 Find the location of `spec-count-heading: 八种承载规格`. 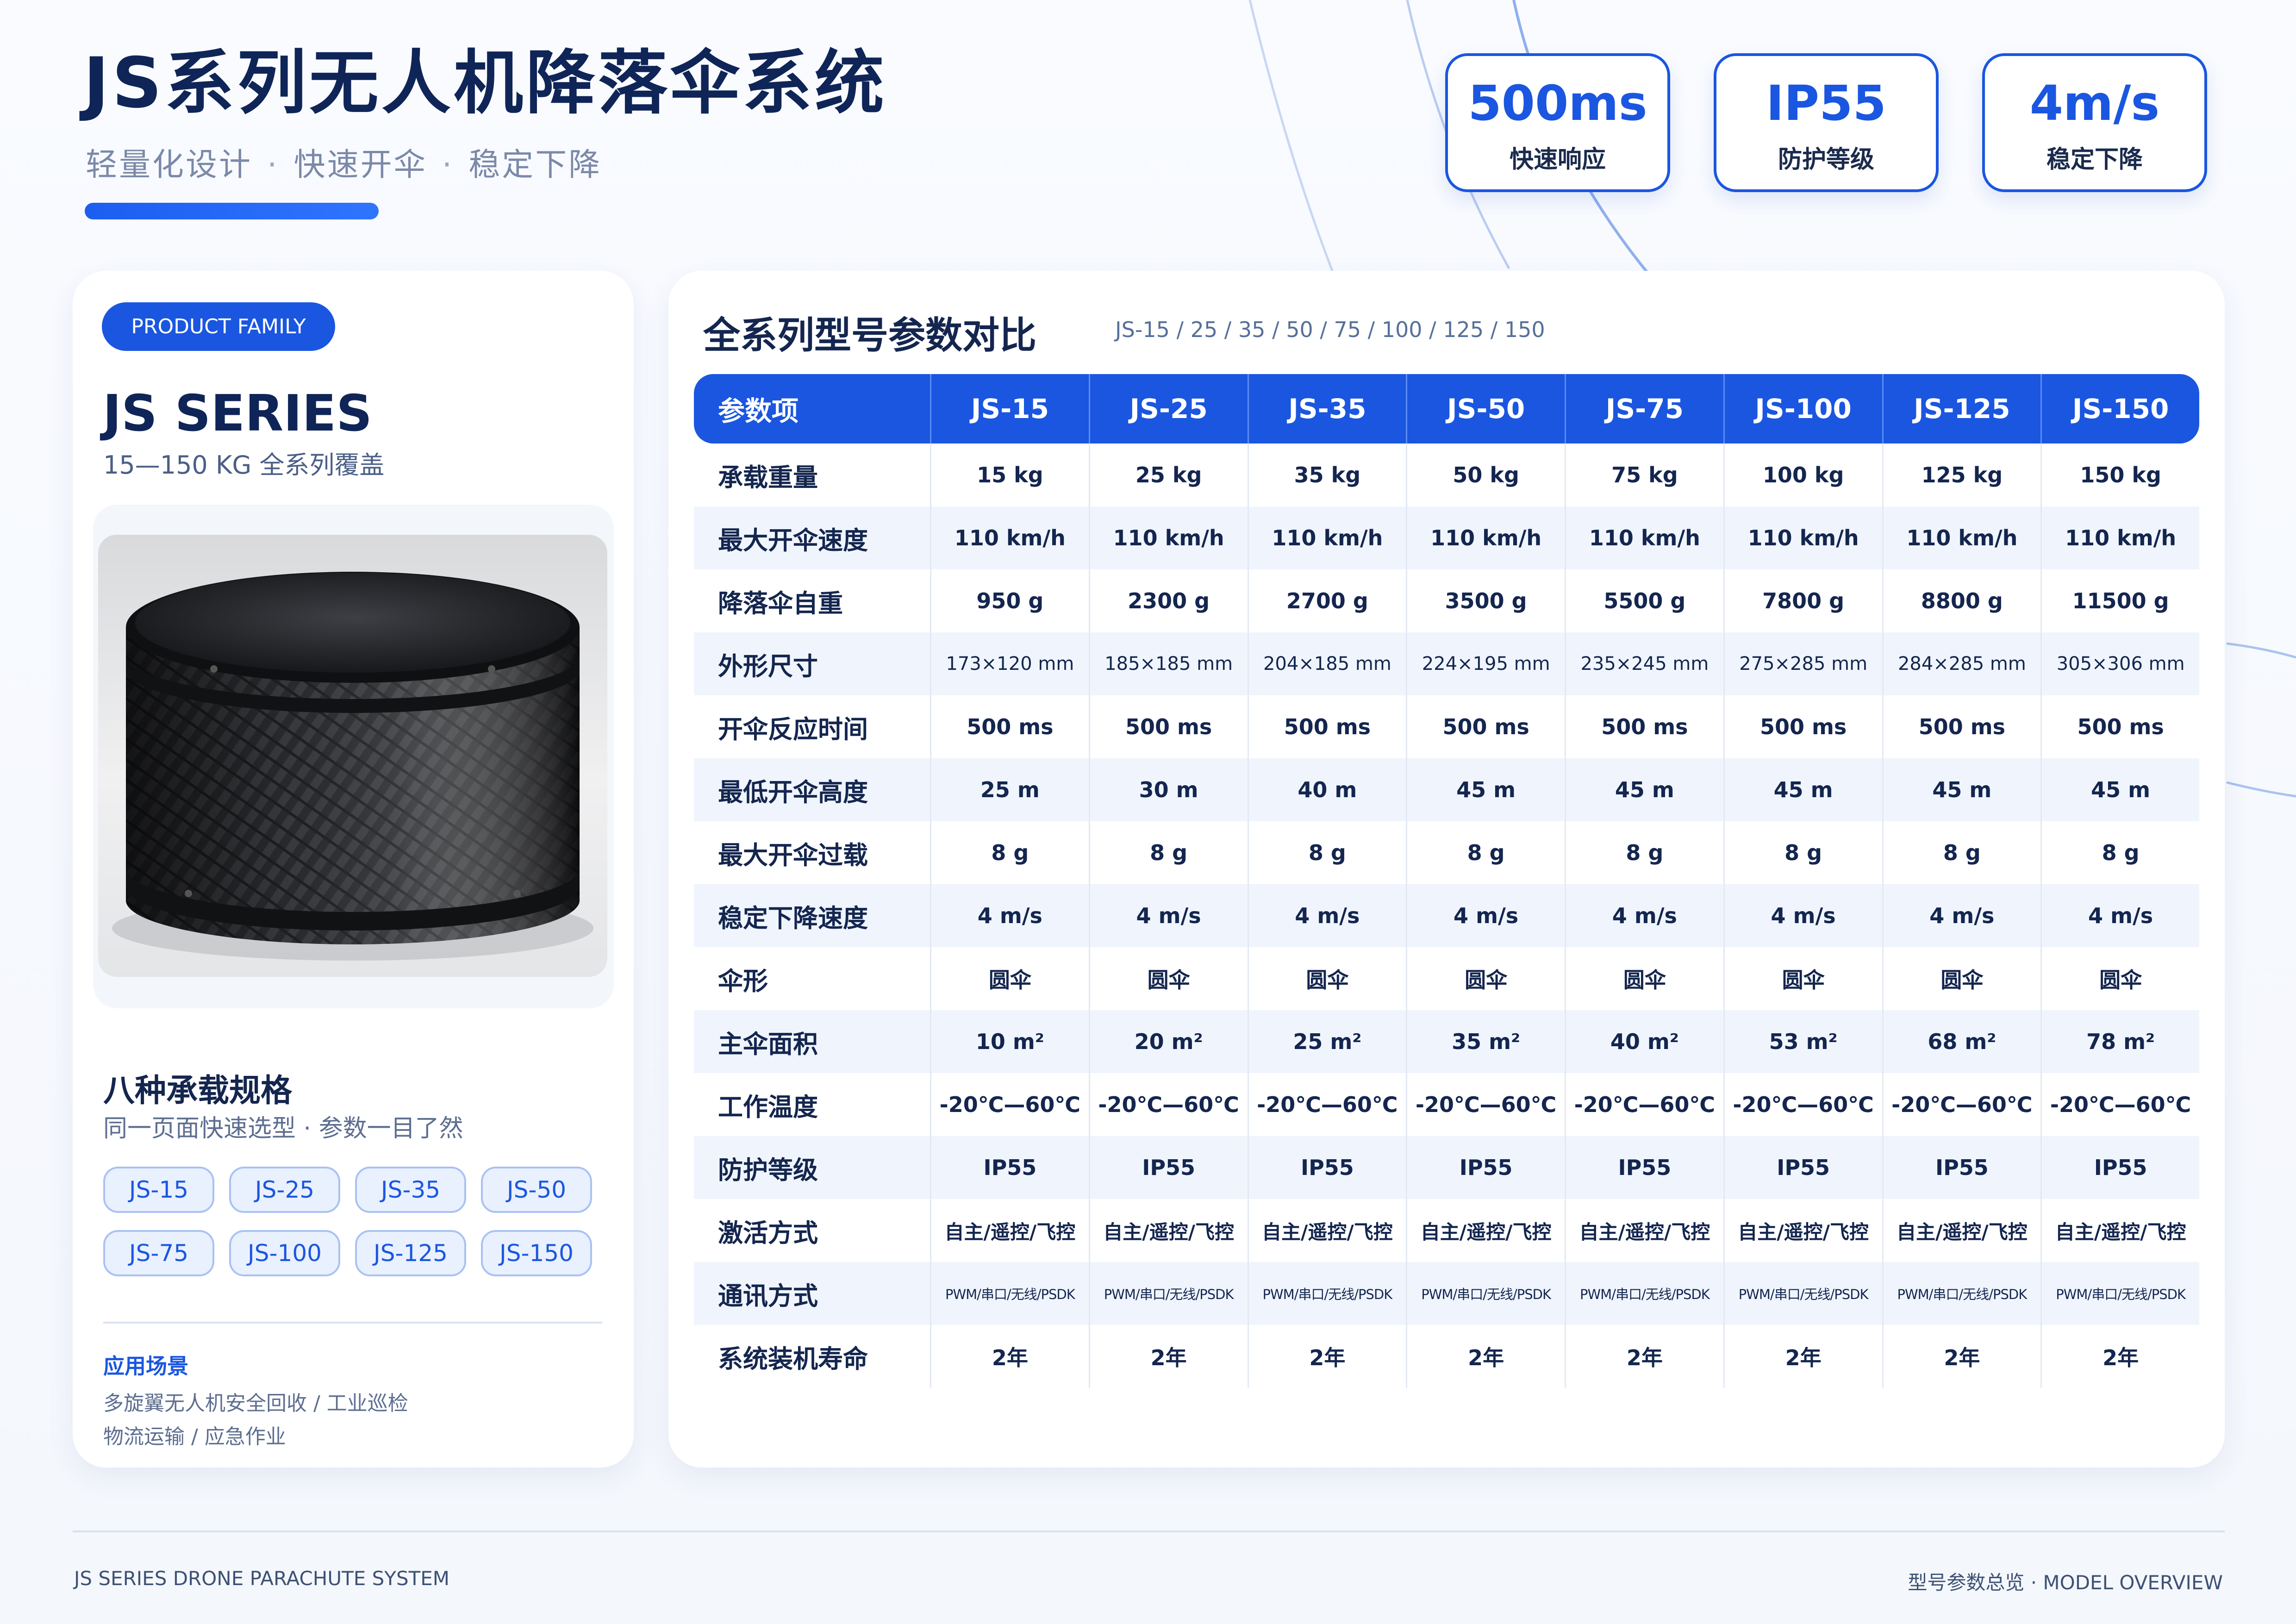

spec-count-heading: 八种承载规格 is located at coordinates (198, 1091).